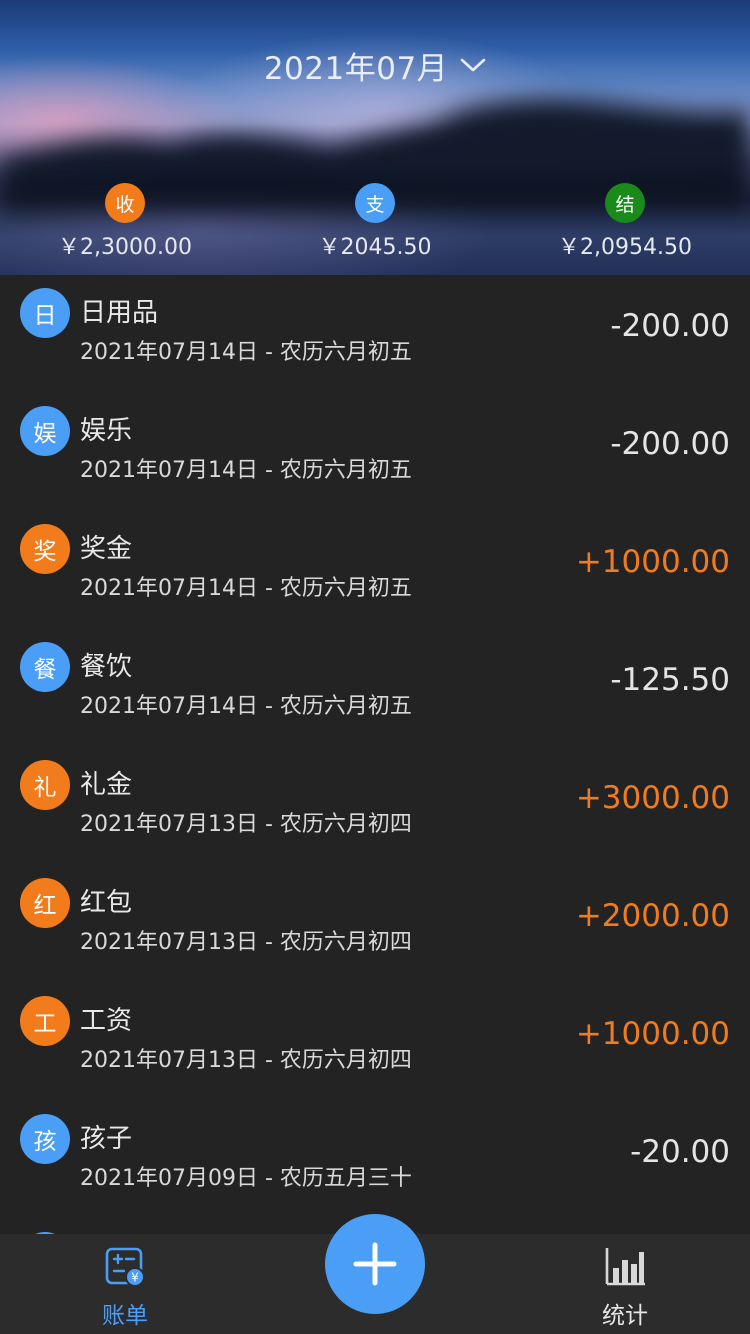 The height and width of the screenshot is (1334, 750). I want to click on category-icon: 奖, so click(45, 549).